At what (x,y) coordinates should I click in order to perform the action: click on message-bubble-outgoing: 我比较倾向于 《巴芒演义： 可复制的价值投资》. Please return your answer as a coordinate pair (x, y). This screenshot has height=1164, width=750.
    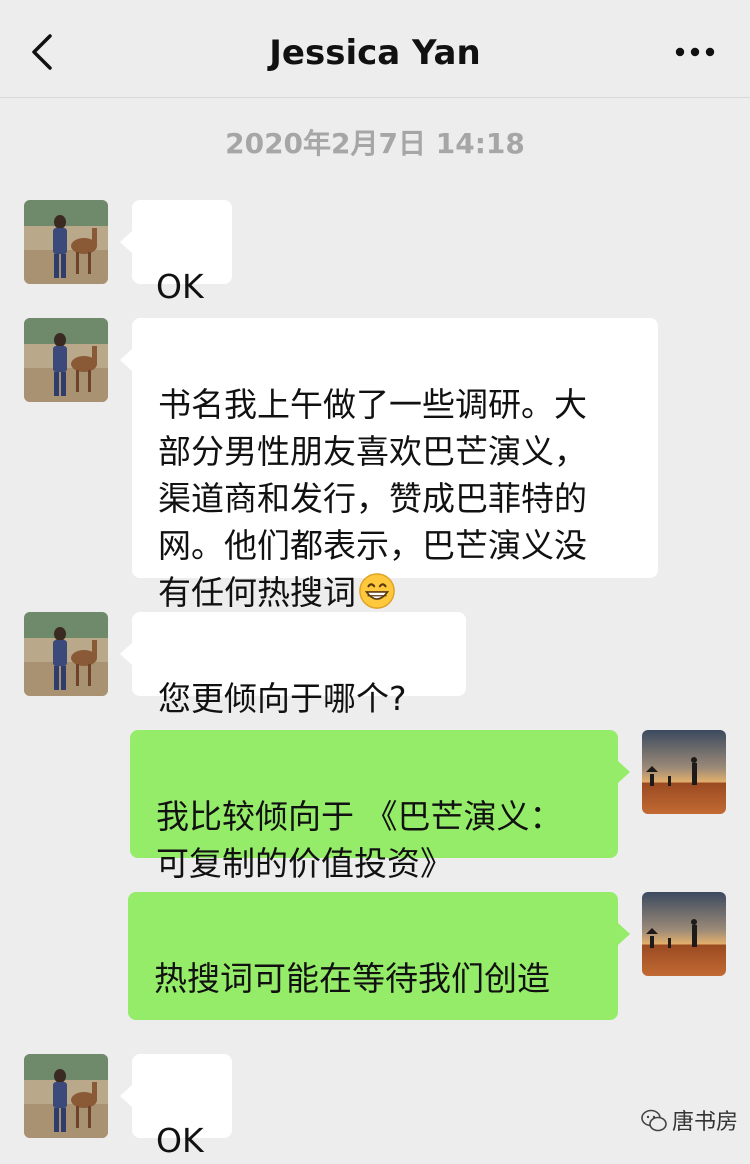
    Looking at the image, I should click on (374, 806).